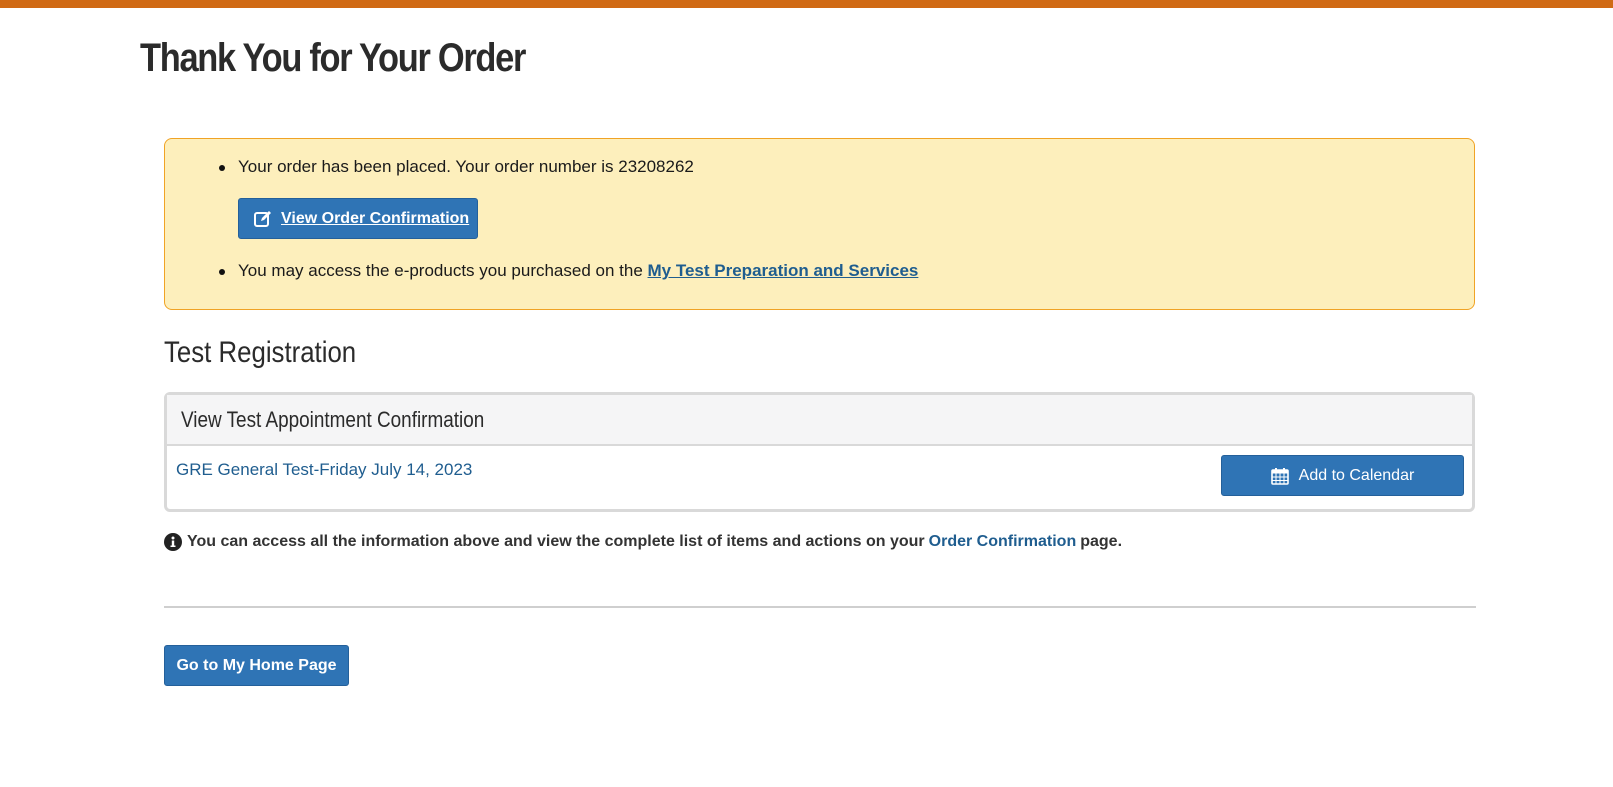 Image resolution: width=1613 pixels, height=787 pixels. I want to click on top-accent-bar, so click(806, 4).